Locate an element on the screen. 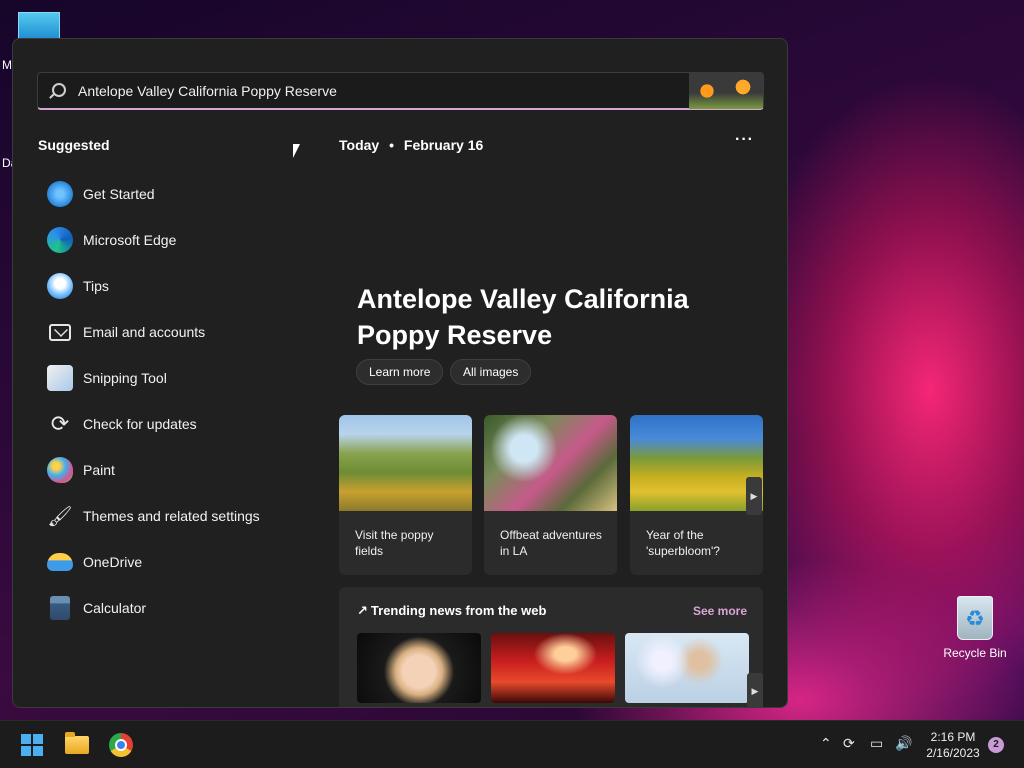  suggested-item-calculator: Calculator is located at coordinates (177, 608).